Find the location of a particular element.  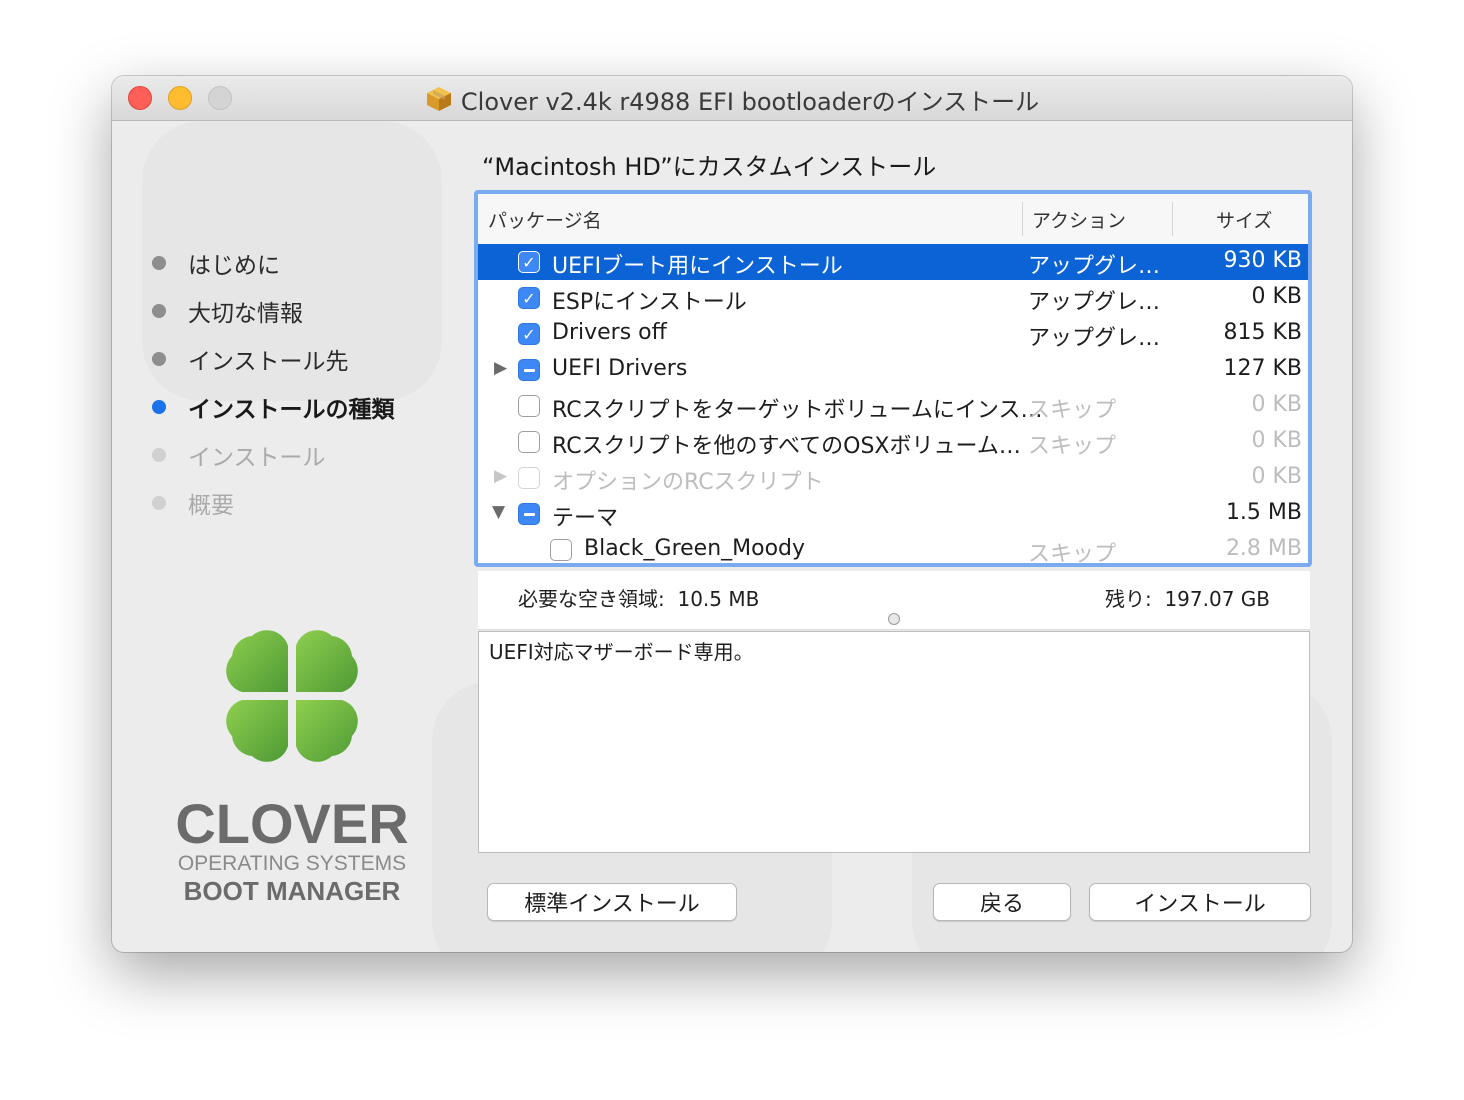

logo-tagline-1: OPERATING SYSTEMS is located at coordinates (292, 863).